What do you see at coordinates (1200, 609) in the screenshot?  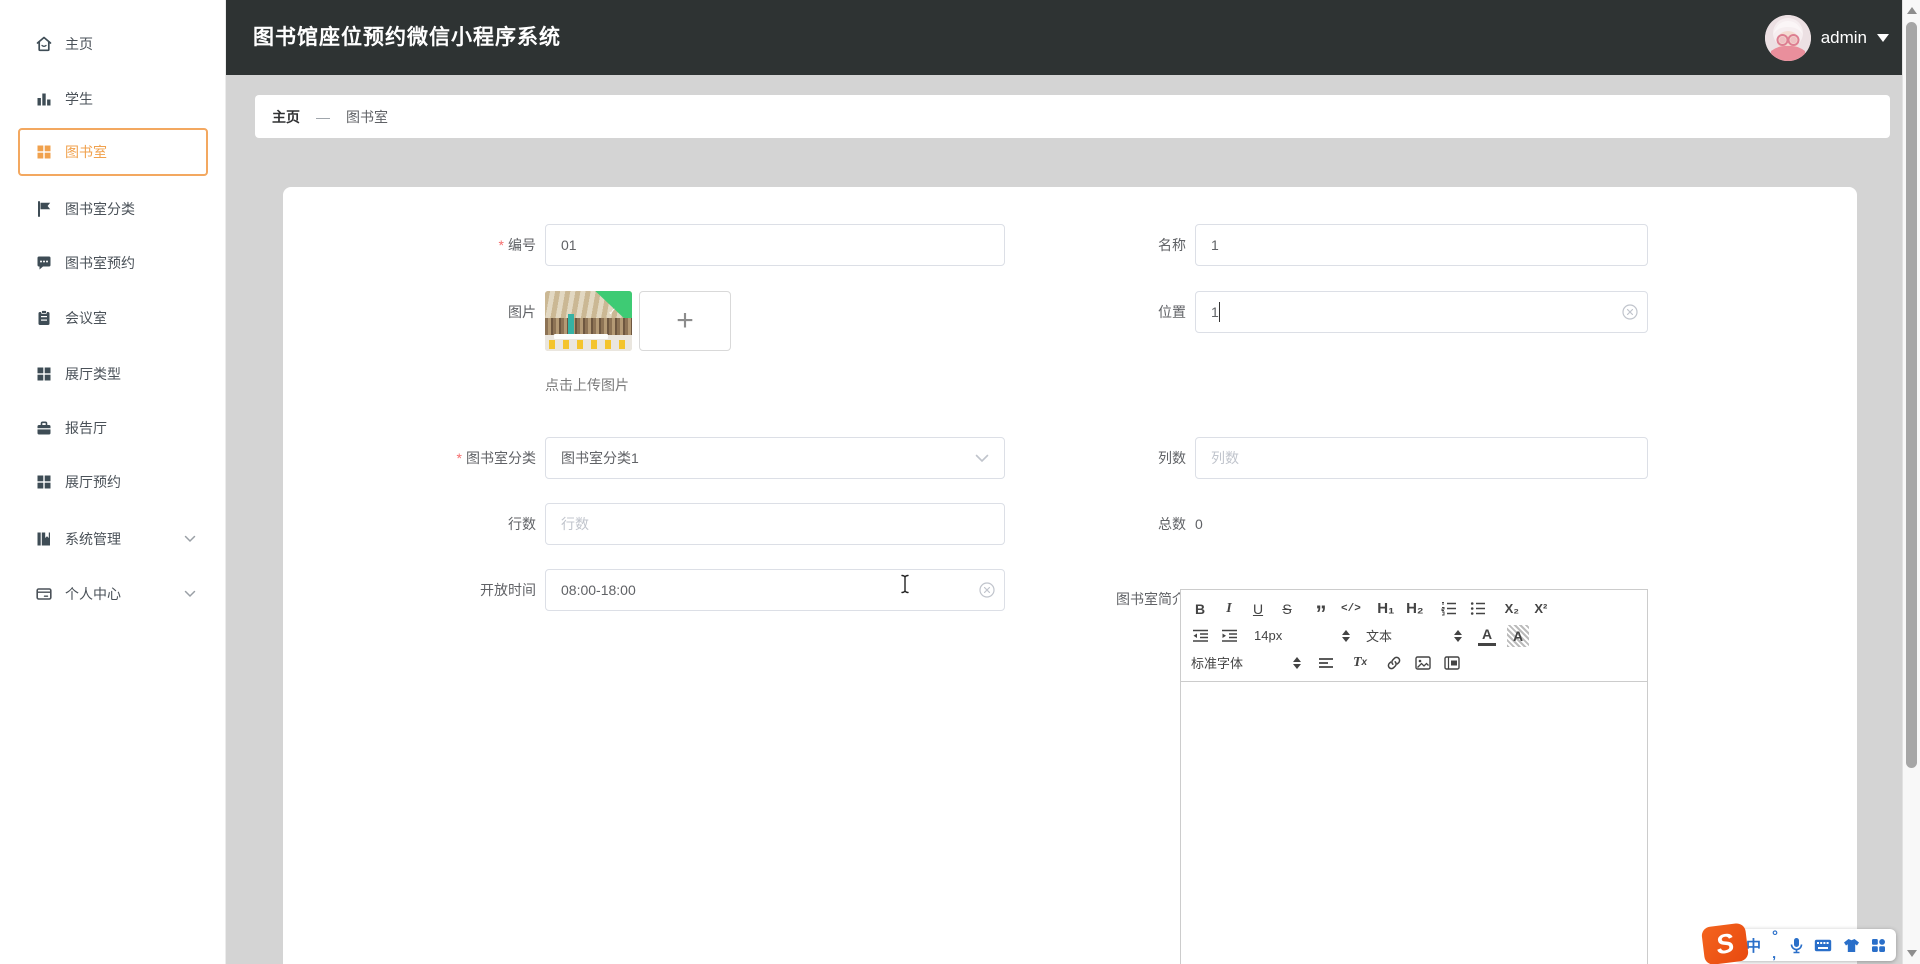 I see `bold-button: B` at bounding box center [1200, 609].